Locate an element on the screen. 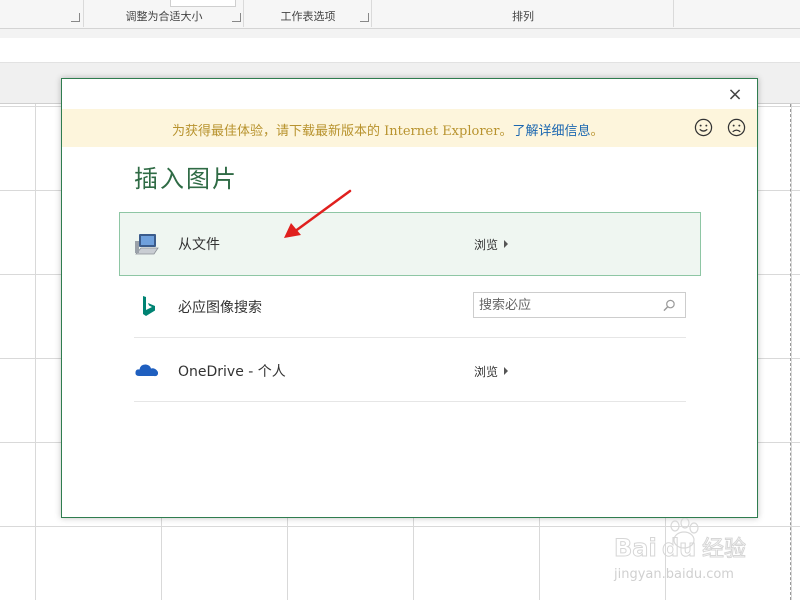 The height and width of the screenshot is (600, 800). bing-icon is located at coordinates (149, 306).